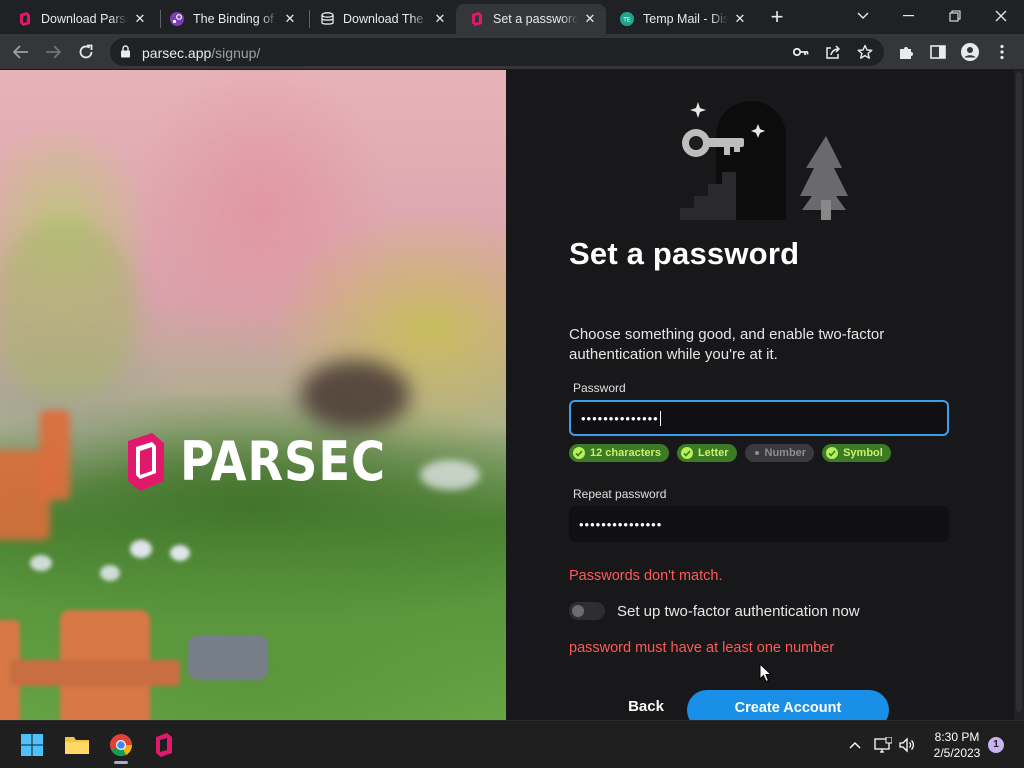  I want to click on parsec-wordmark: PARSEC, so click(283, 461).